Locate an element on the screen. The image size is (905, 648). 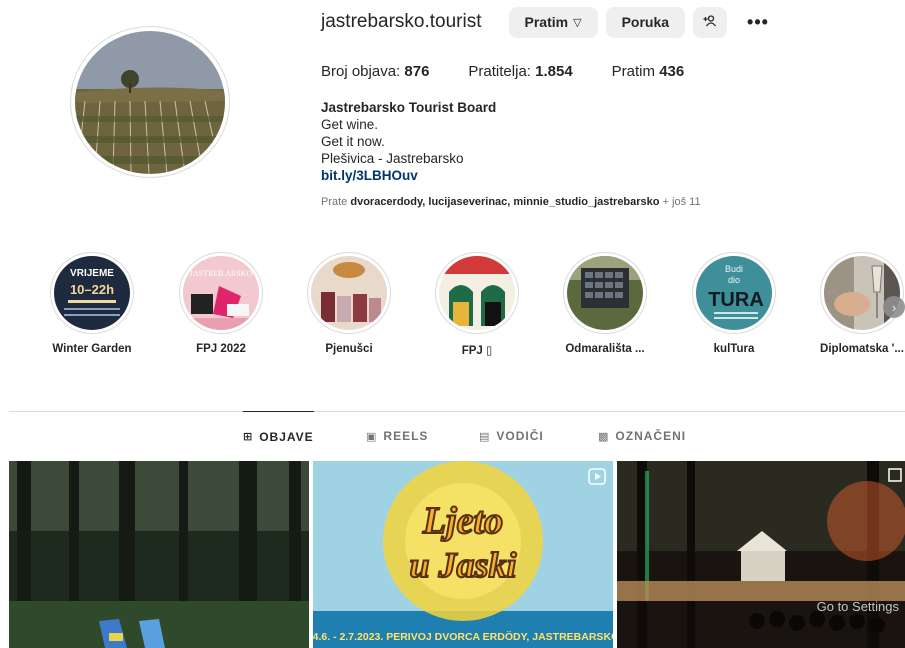
bio-line: Get it now. is located at coordinates (353, 141).